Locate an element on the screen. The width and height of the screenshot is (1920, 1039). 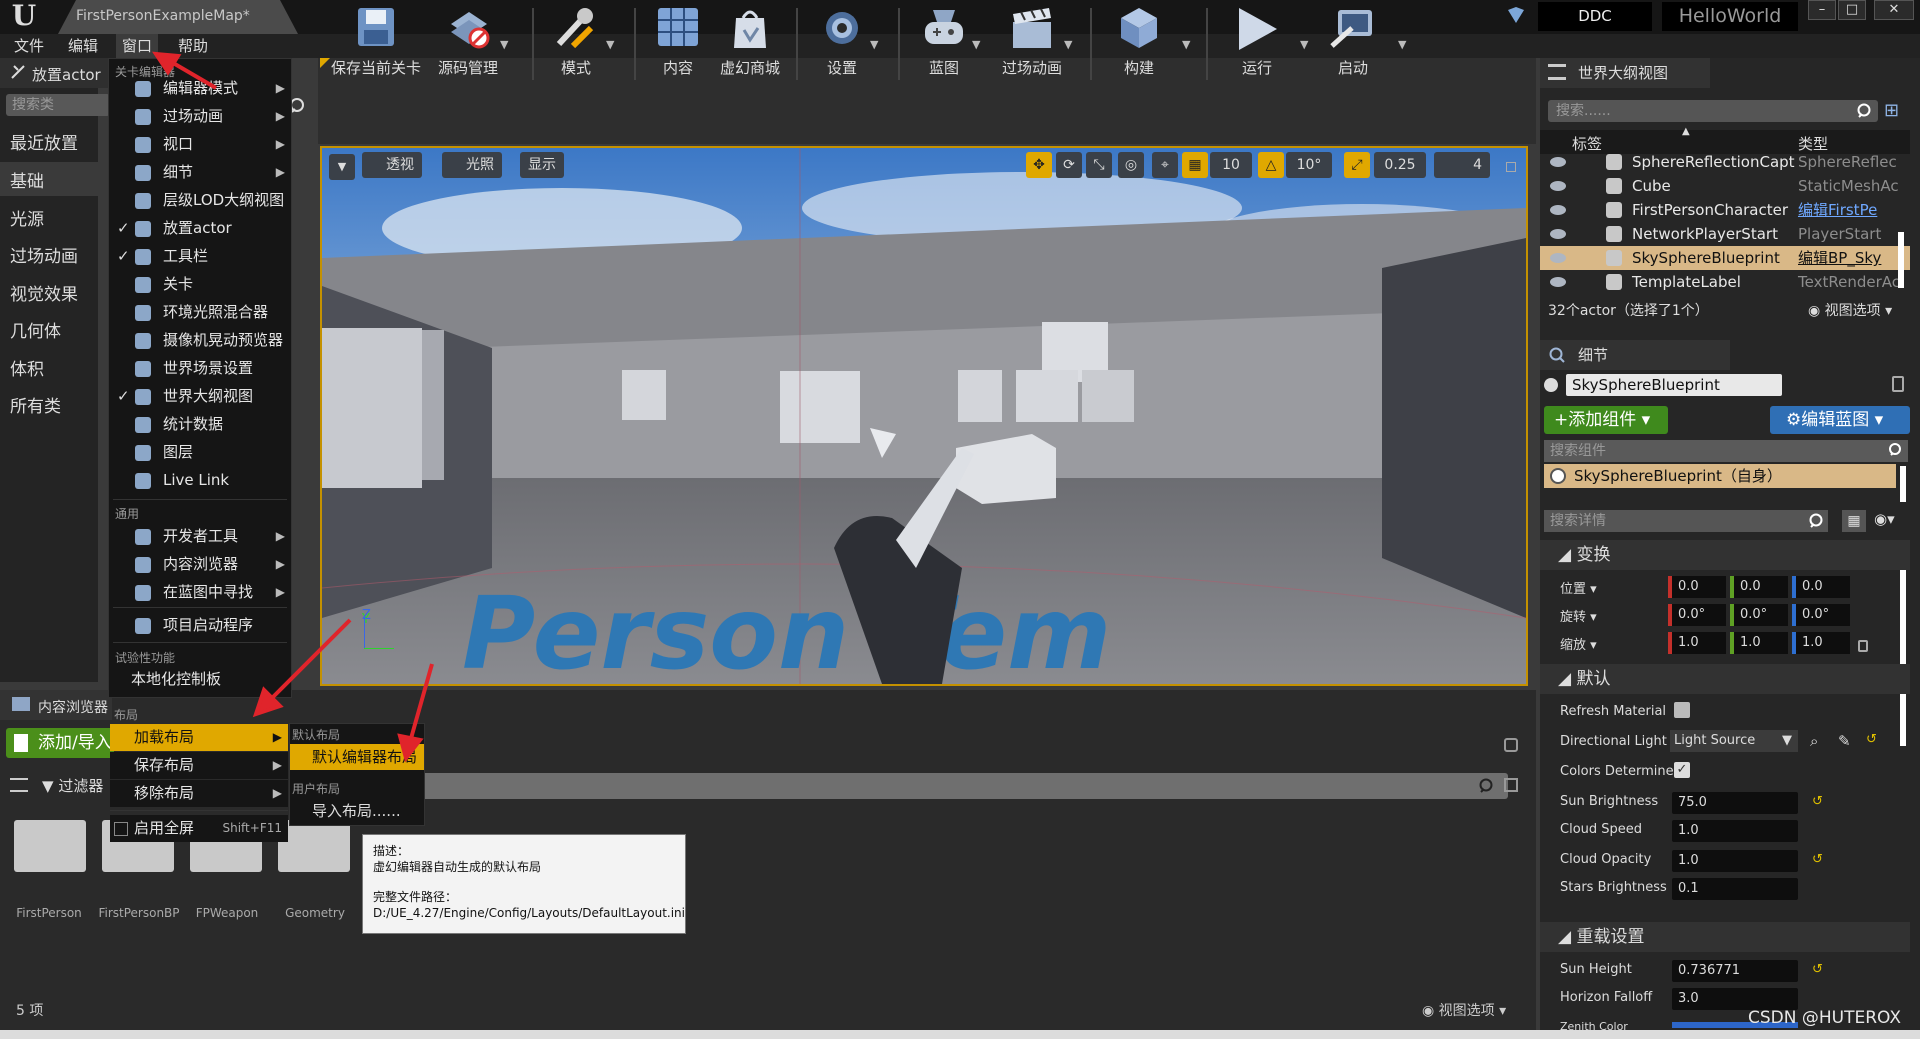
scale-gizmo-icon: ⤡ is located at coordinates (1099, 165).